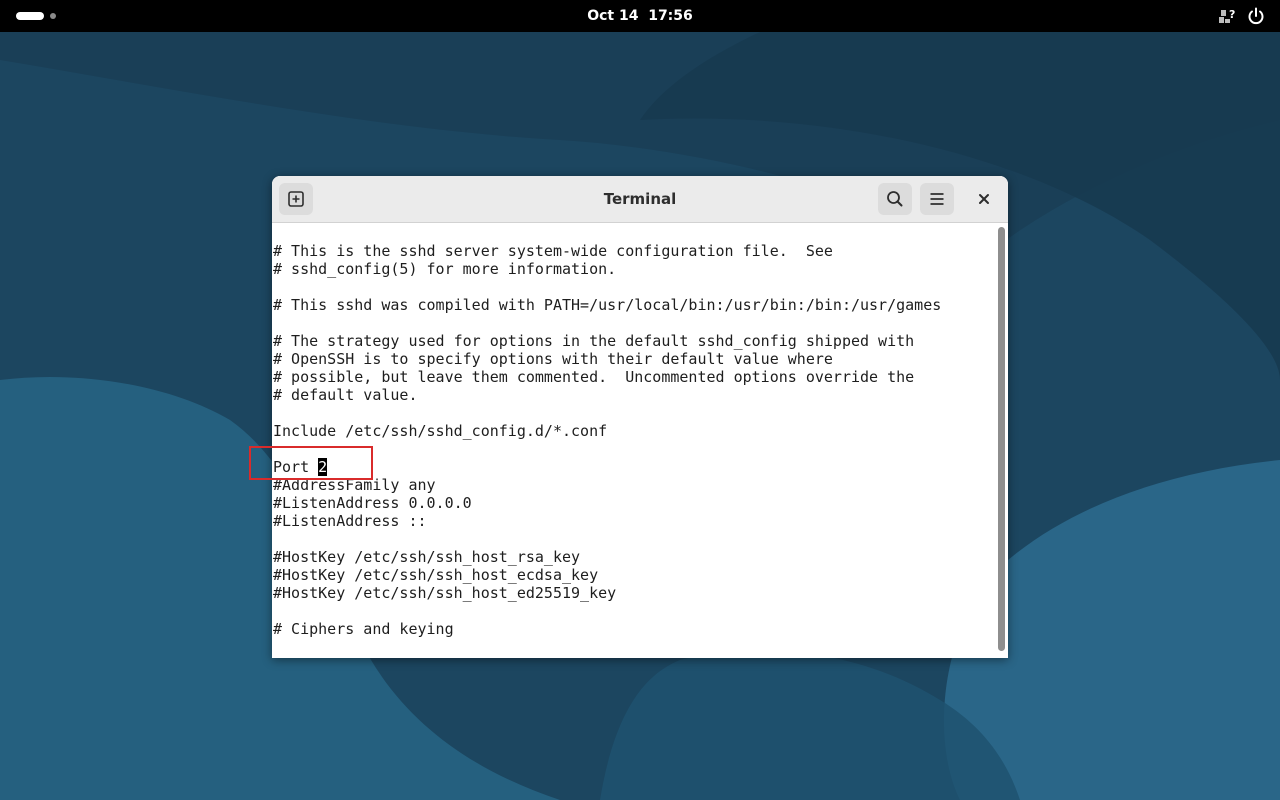 This screenshot has height=800, width=1280. Describe the element at coordinates (345, 395) in the screenshot. I see `terminal-line: # default value.` at that location.